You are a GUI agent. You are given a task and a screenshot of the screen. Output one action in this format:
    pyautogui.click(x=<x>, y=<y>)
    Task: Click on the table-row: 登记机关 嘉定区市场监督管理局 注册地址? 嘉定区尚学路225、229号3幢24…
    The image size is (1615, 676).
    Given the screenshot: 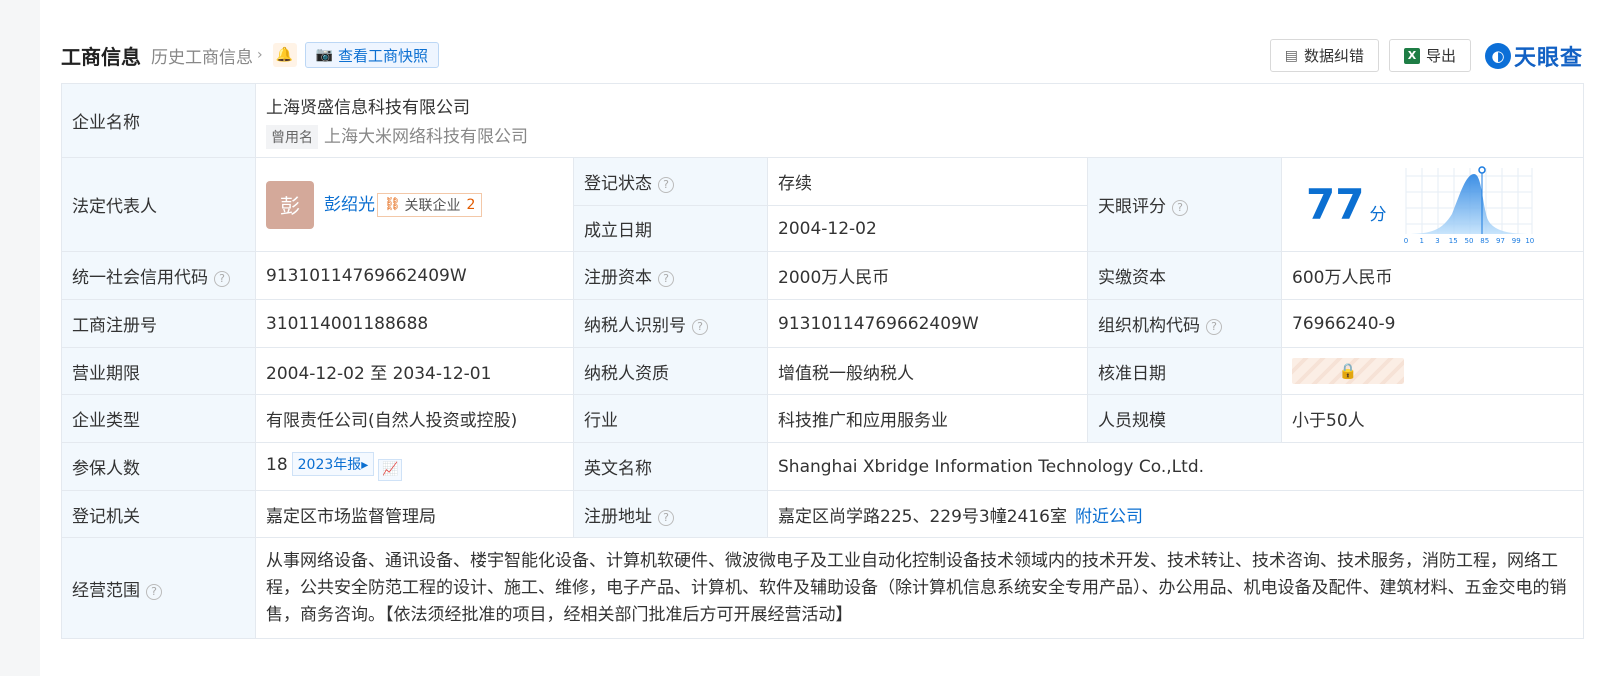 What is the action you would take?
    pyautogui.click(x=823, y=514)
    